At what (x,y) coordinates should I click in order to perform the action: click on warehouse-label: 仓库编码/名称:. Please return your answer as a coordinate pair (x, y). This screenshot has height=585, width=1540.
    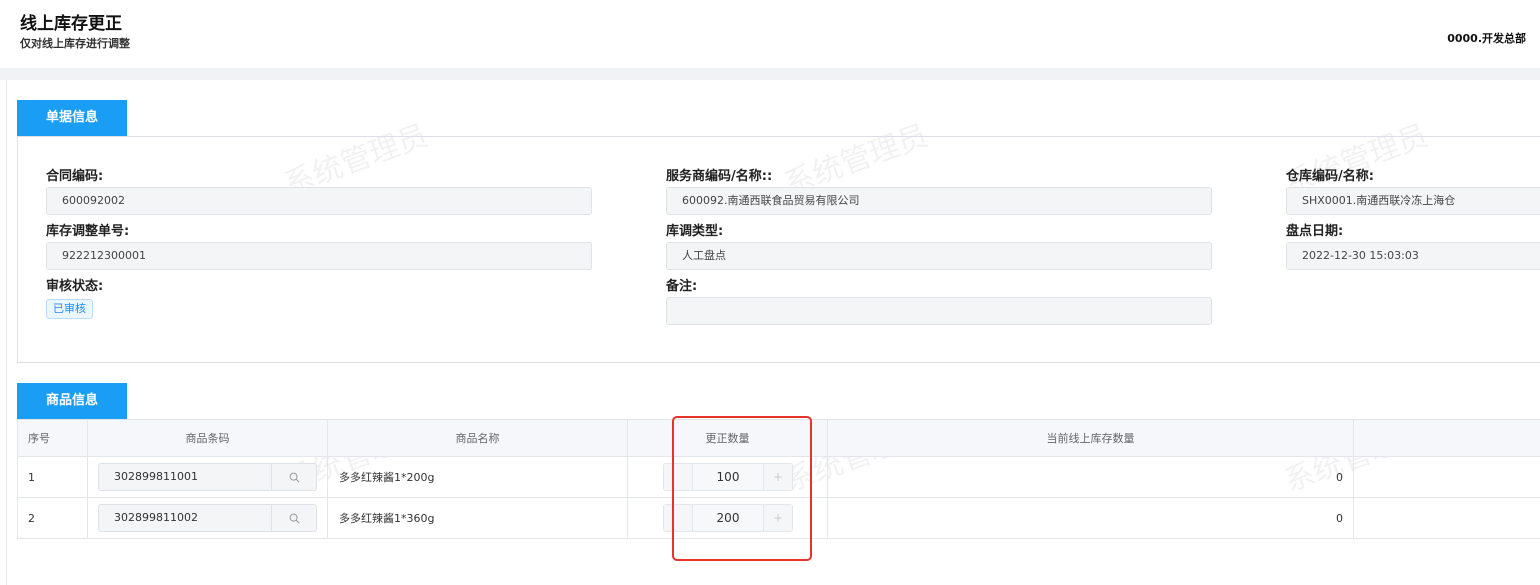
    Looking at the image, I should click on (1330, 176).